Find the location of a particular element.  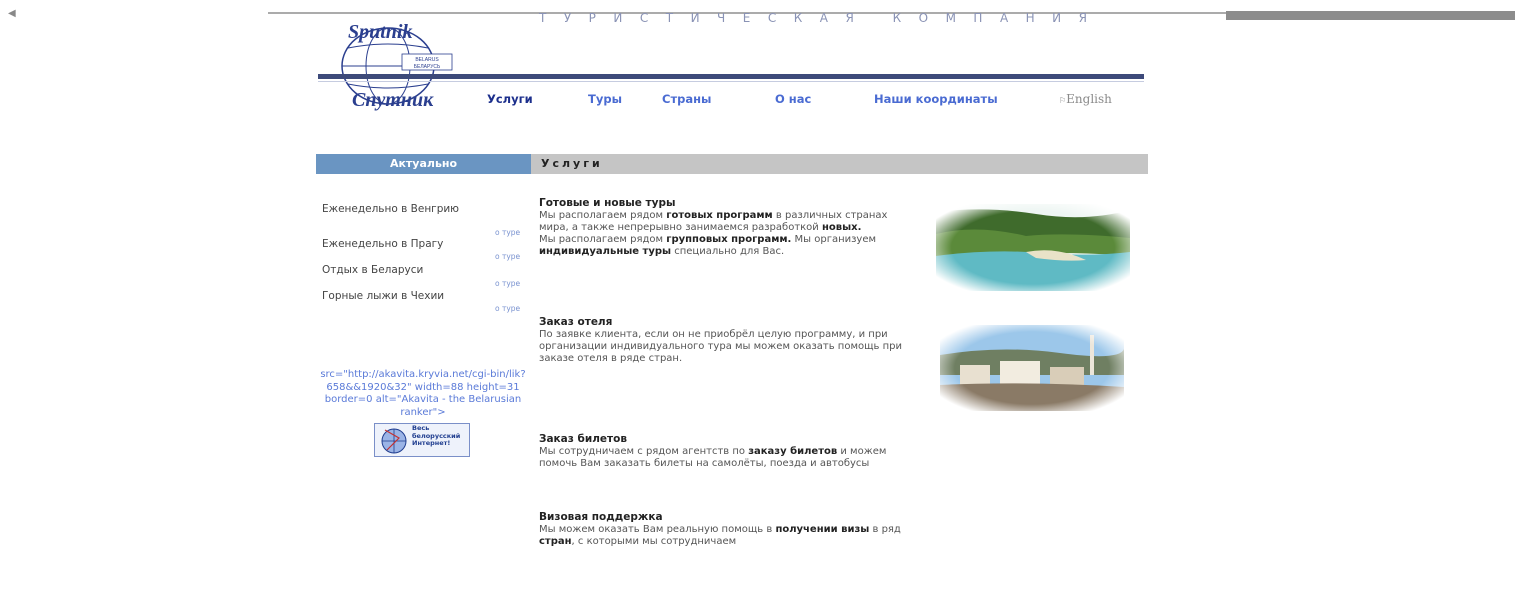

english-label: English is located at coordinates (1089, 99).